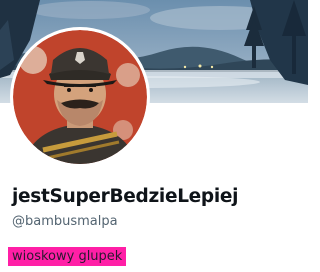 This screenshot has height=272, width=320. I want to click on profile-handle: @bambusmalpa, so click(65, 221).